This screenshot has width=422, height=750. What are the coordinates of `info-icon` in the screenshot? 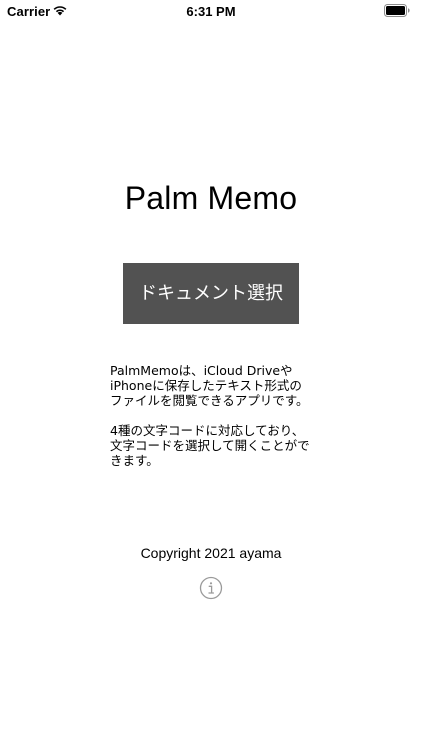 It's located at (211, 588).